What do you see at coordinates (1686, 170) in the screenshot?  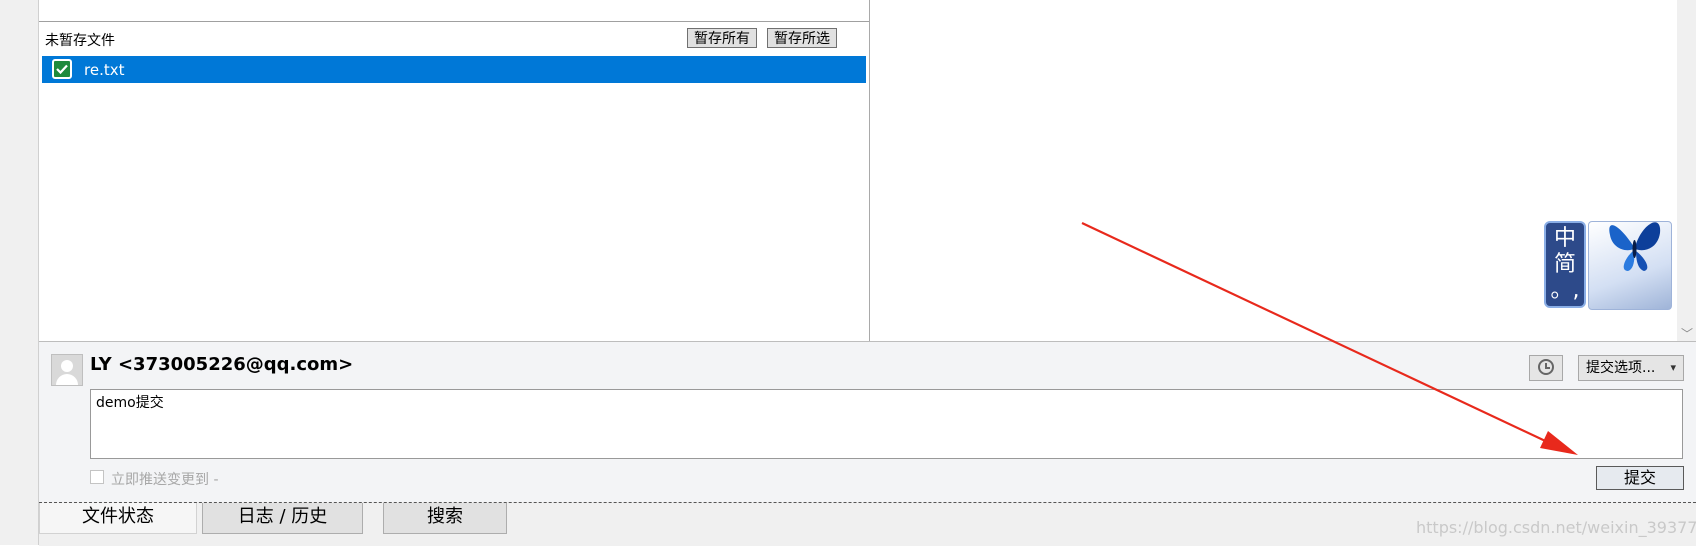 I see `vertical-scrollbar` at bounding box center [1686, 170].